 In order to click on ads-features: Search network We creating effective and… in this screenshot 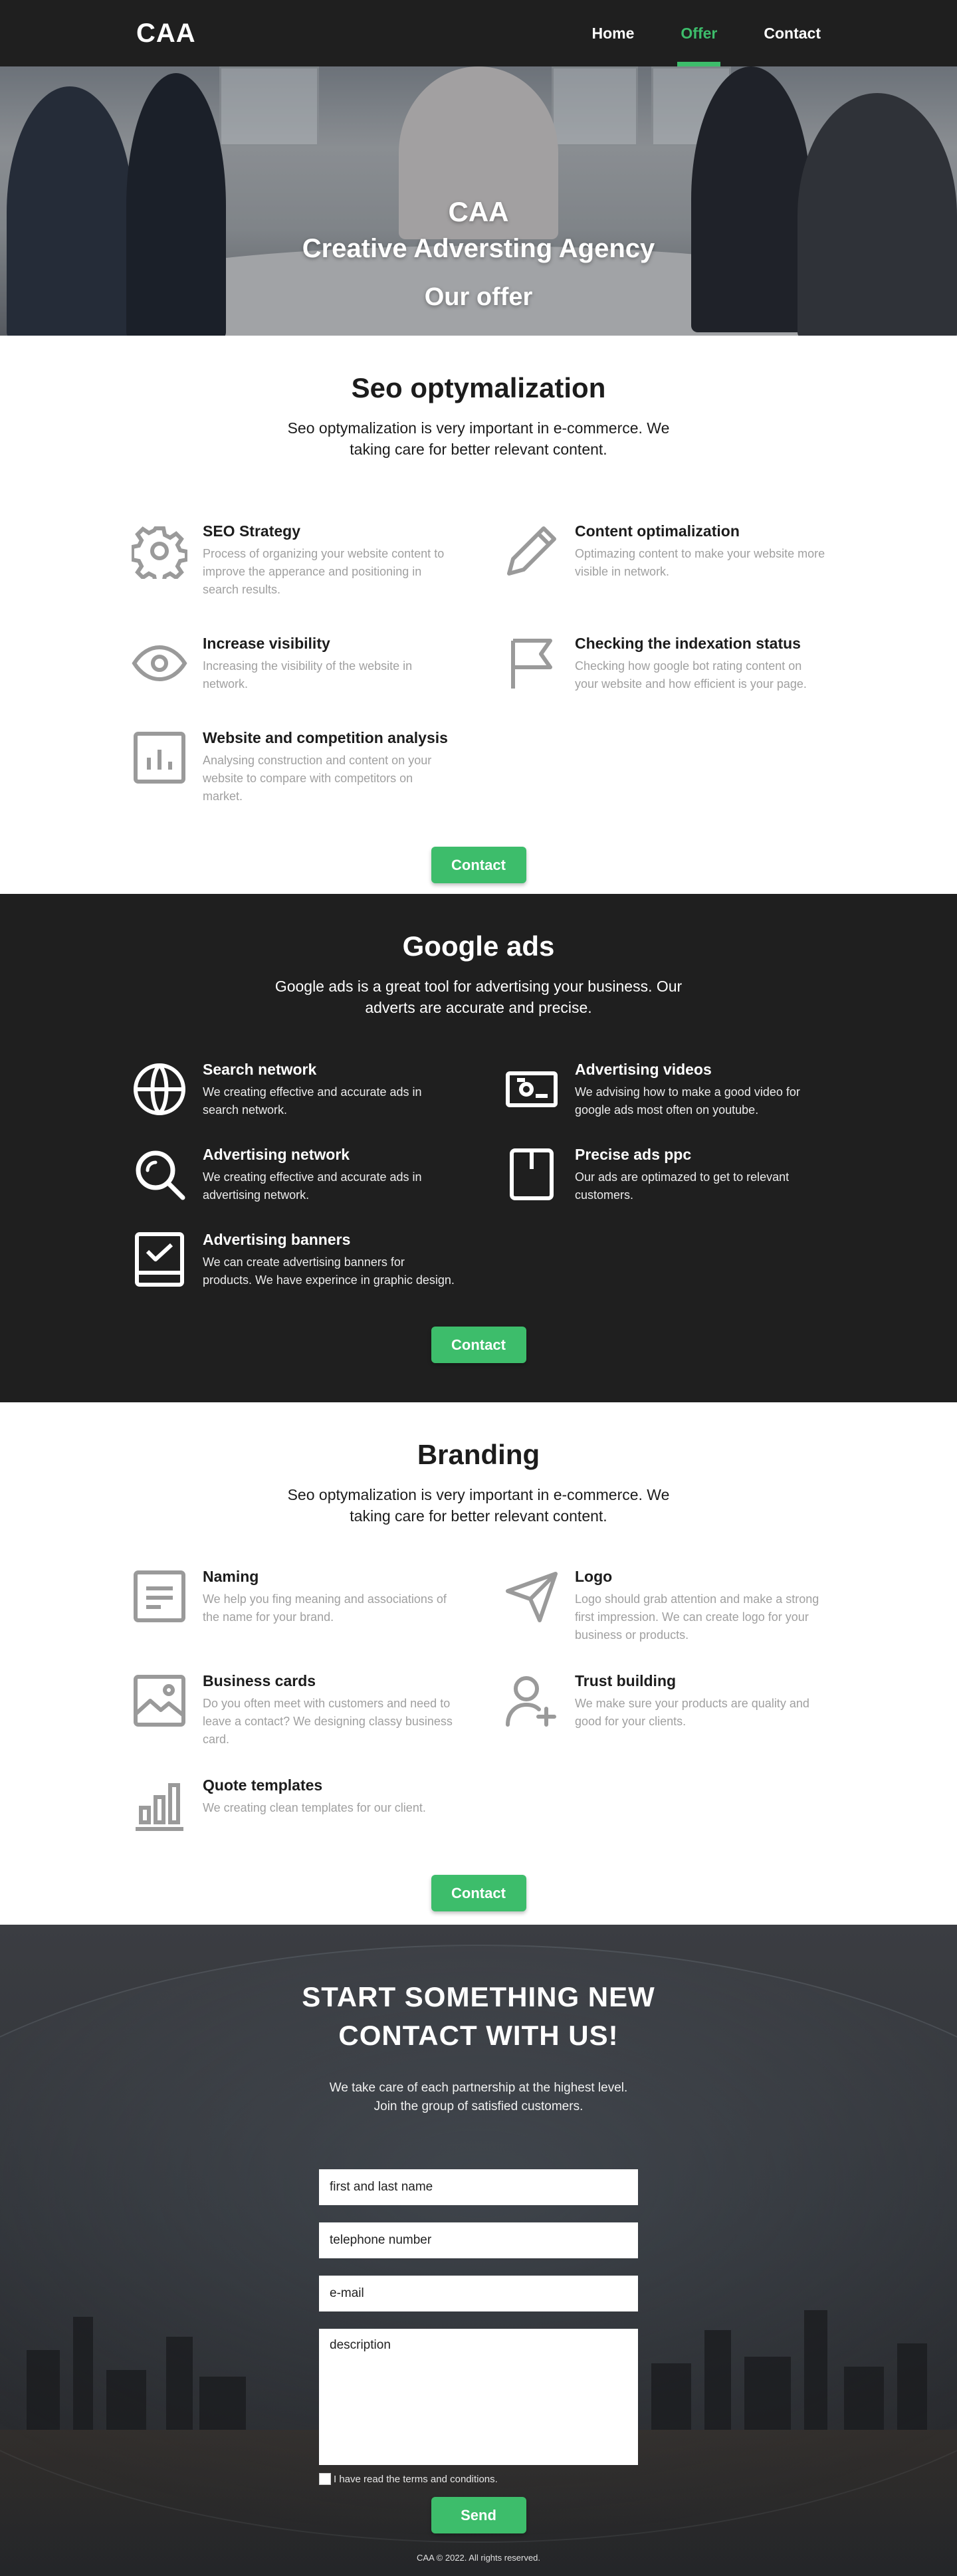, I will do `click(478, 1174)`.